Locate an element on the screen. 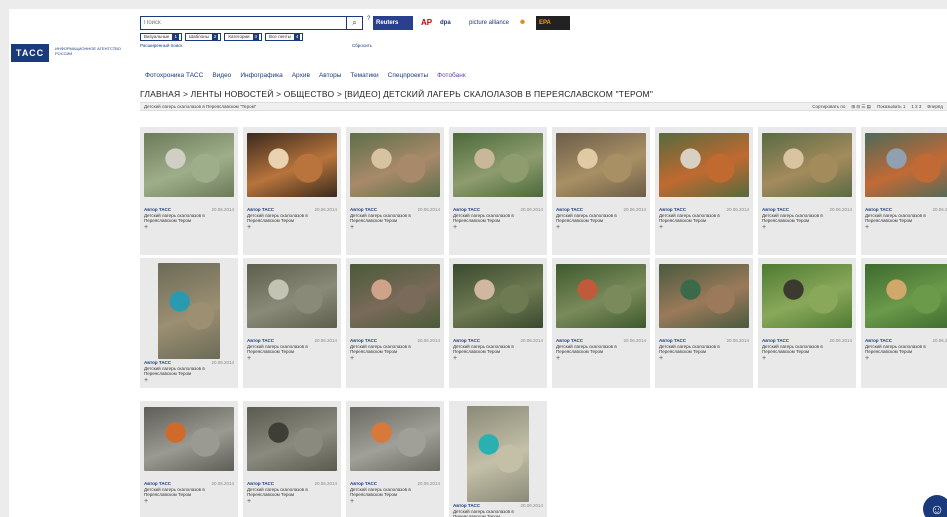 This screenshot has height=517, width=947. filter-categories: Категории 3 is located at coordinates (243, 36).